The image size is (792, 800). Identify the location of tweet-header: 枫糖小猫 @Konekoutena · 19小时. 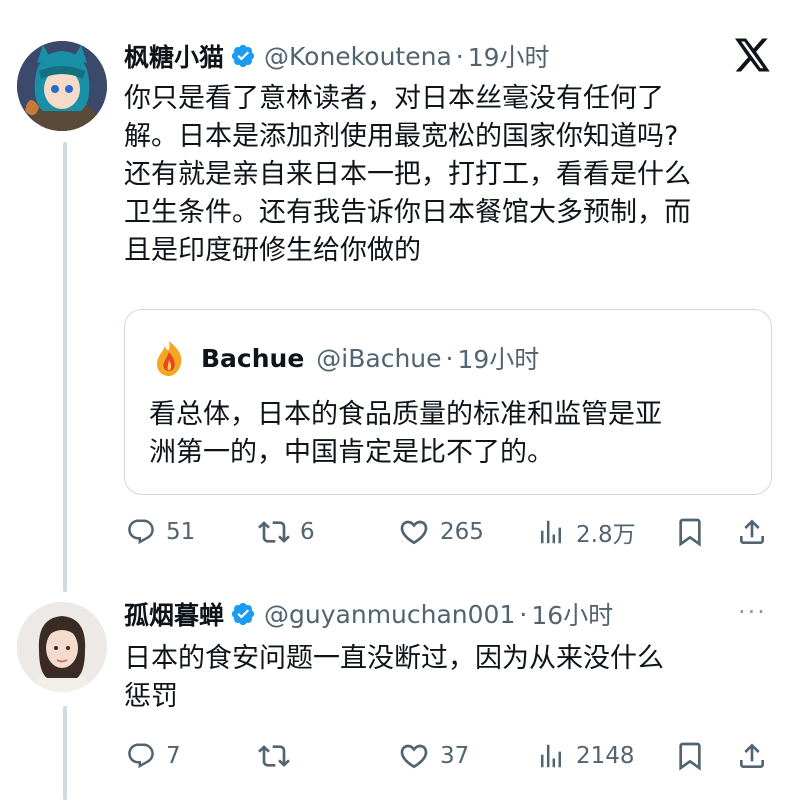
(337, 56).